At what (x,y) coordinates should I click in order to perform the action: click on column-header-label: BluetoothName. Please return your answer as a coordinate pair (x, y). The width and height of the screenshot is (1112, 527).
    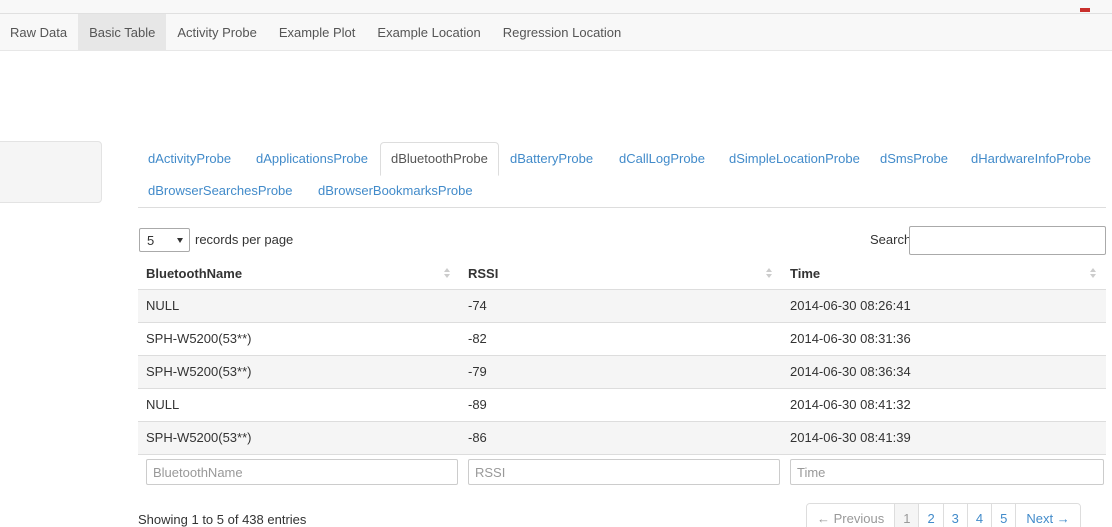
    Looking at the image, I should click on (194, 273).